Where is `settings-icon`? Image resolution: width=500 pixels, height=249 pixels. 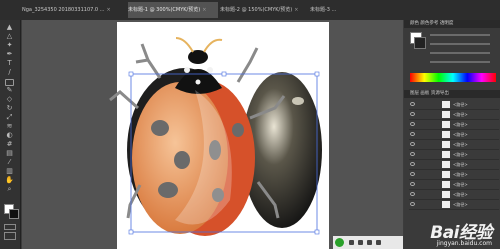
settings-icon is located at coordinates (378, 242).